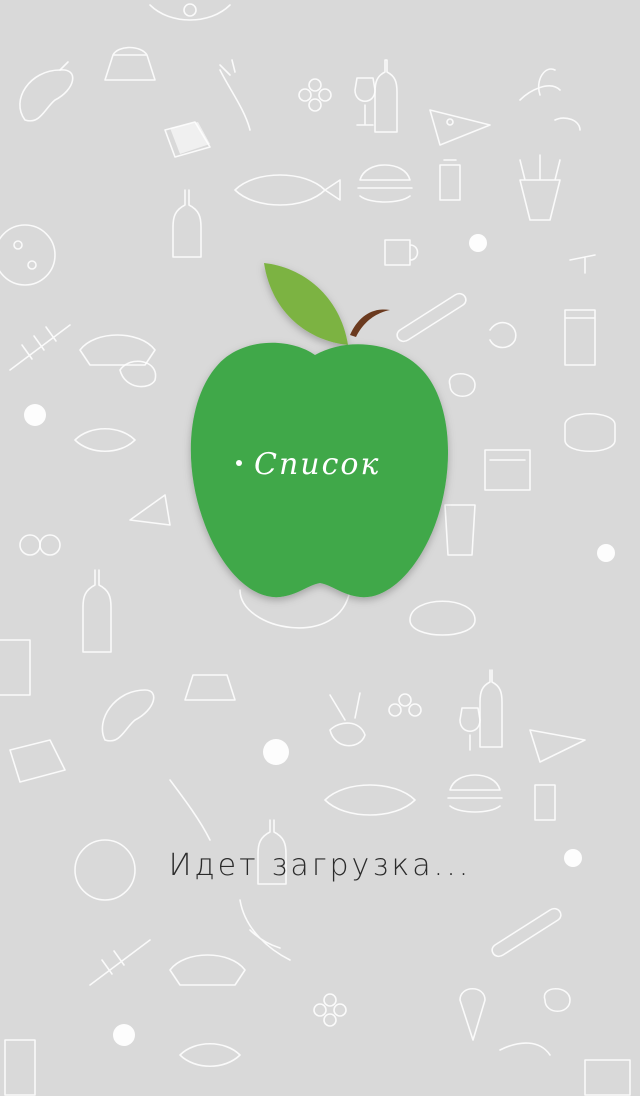  I want to click on logo-bullet-dot, so click(239, 463).